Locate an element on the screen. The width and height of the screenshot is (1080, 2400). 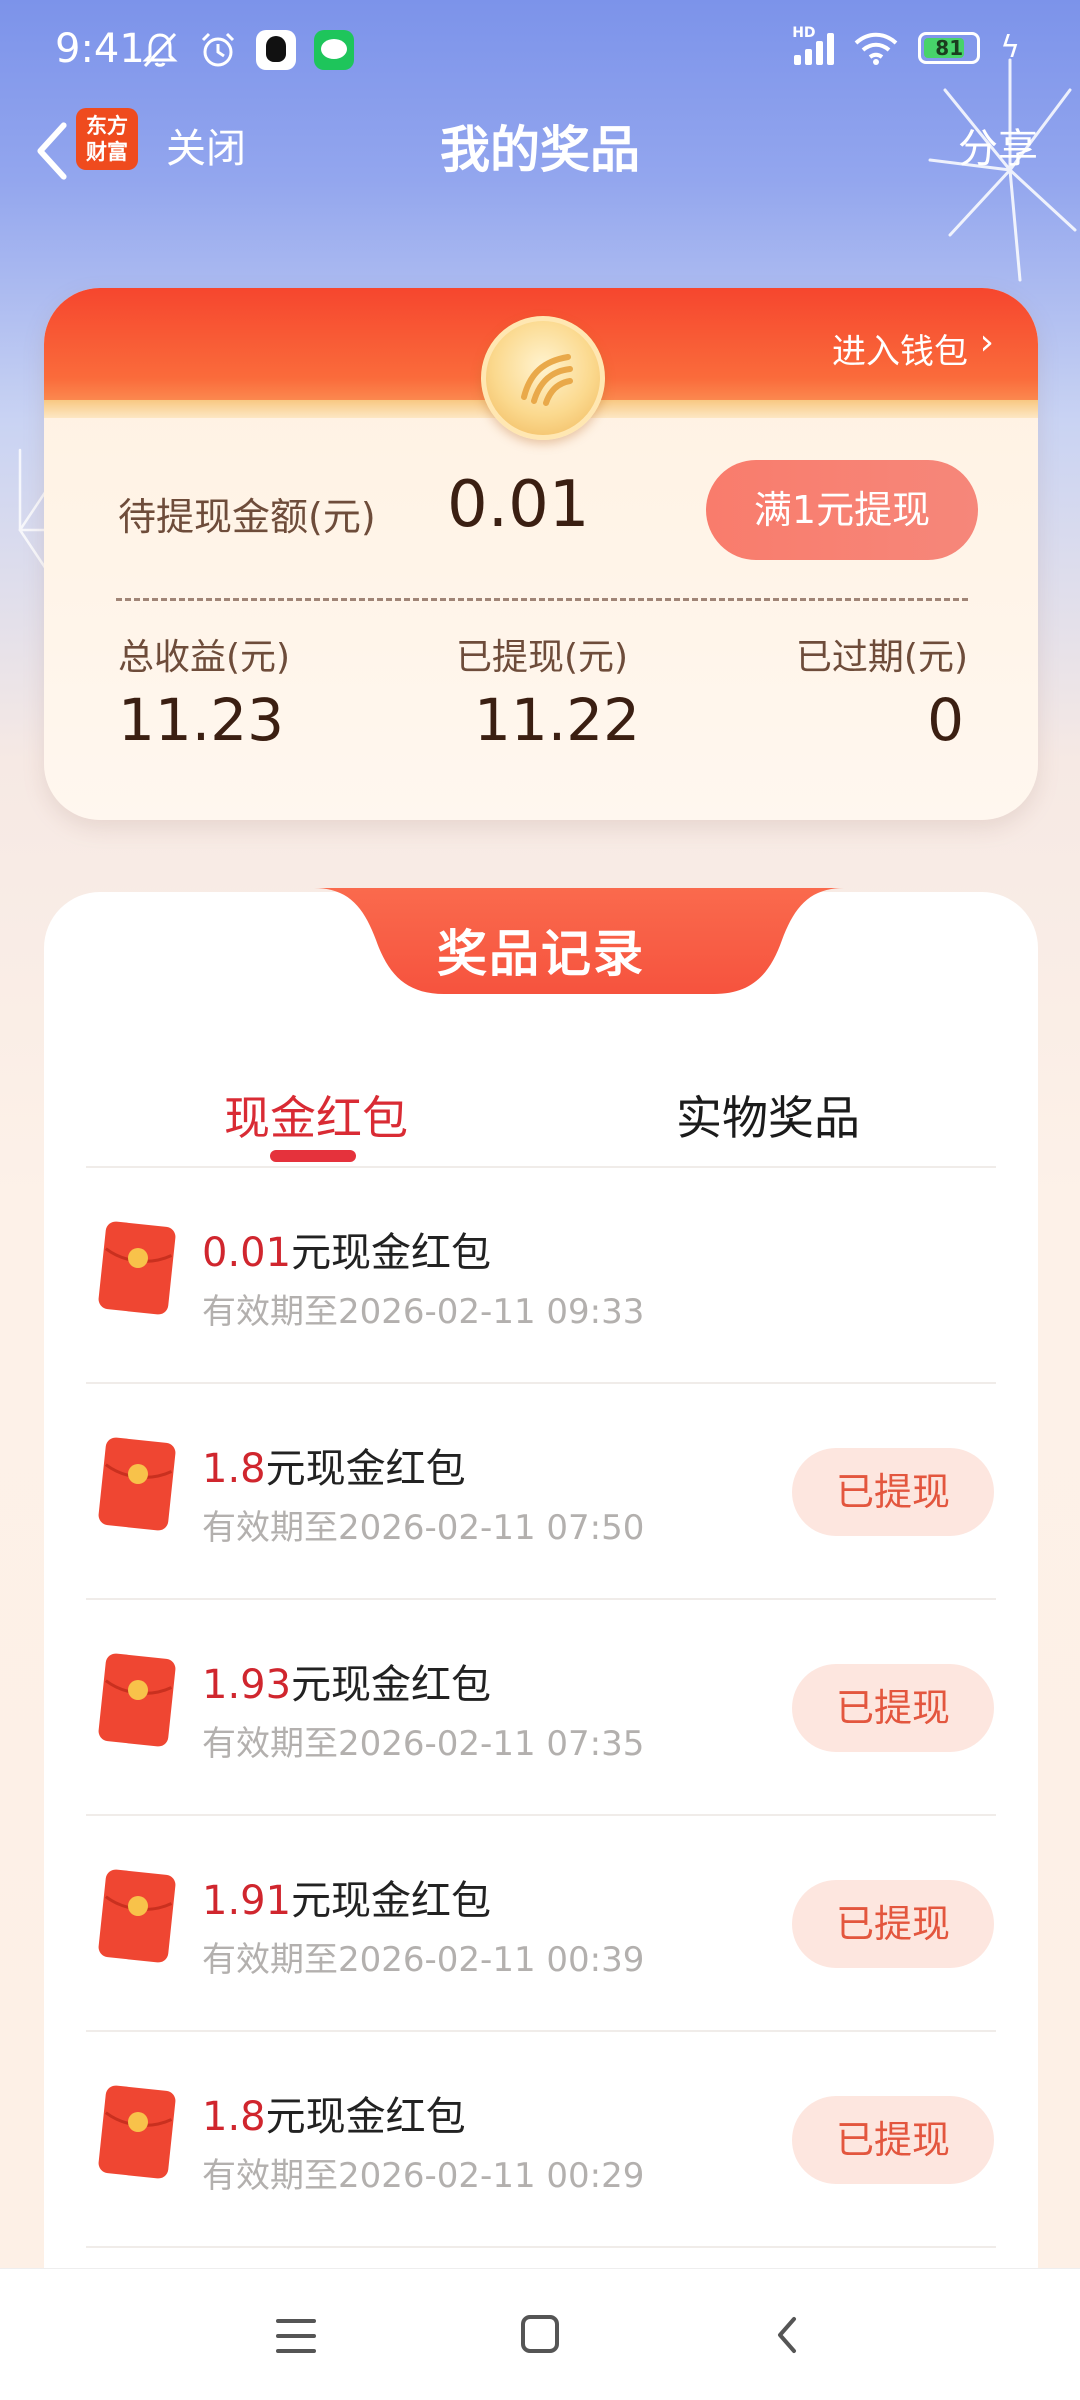
tab-cash-red-packet: 现金红包 is located at coordinates (316, 1115).